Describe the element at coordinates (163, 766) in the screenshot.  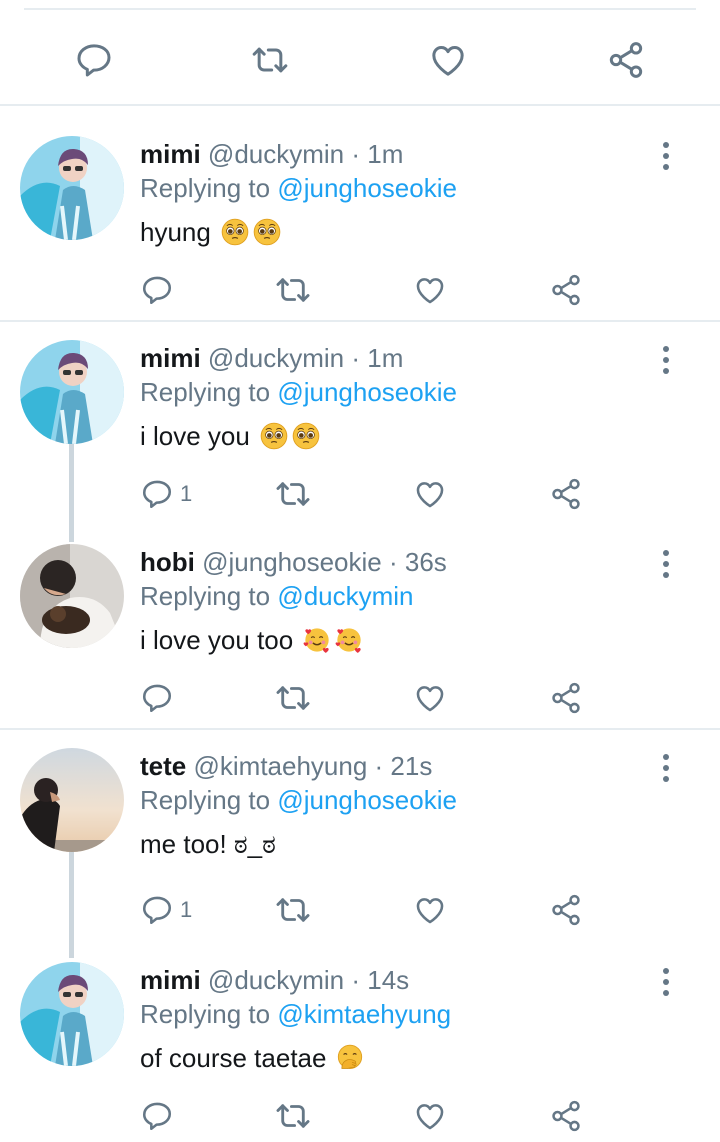
I see `display-name: tete` at that location.